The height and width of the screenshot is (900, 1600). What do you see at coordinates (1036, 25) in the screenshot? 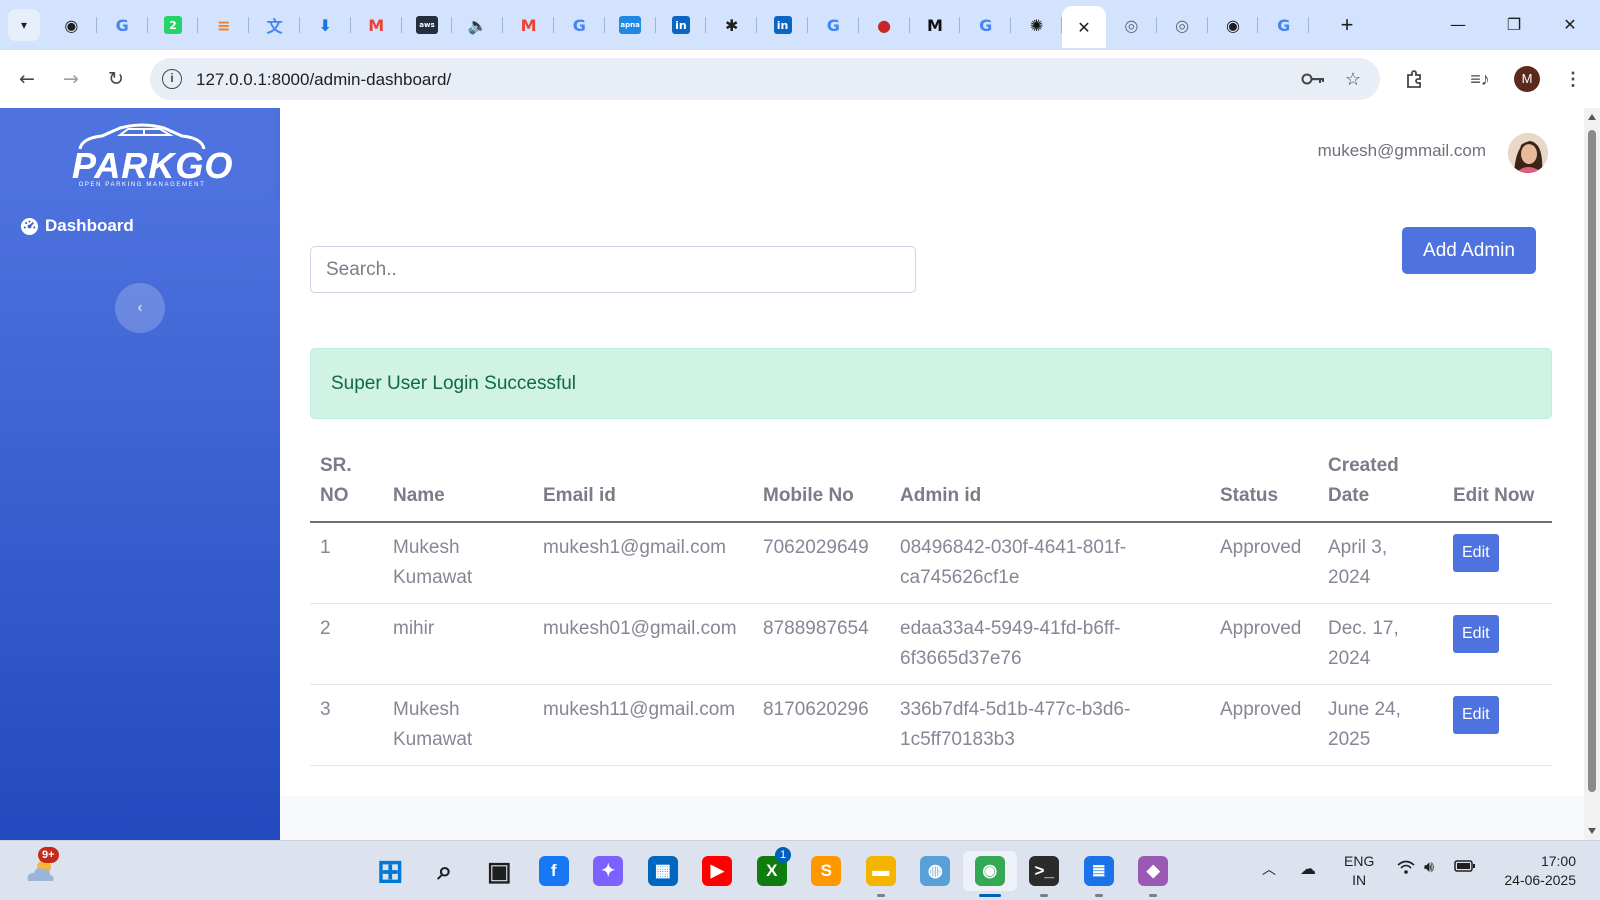
I see `tab: ✺` at bounding box center [1036, 25].